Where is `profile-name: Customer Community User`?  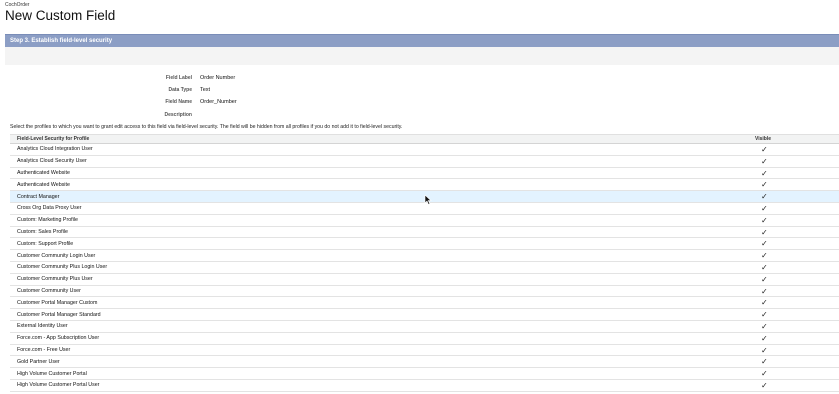 profile-name: Customer Community User is located at coordinates (49, 290).